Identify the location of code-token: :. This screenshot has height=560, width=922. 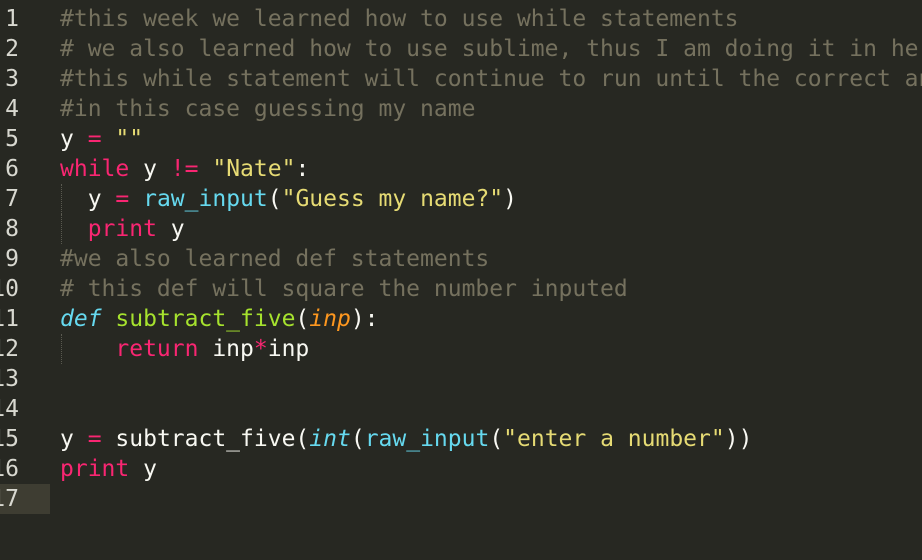
(302, 169).